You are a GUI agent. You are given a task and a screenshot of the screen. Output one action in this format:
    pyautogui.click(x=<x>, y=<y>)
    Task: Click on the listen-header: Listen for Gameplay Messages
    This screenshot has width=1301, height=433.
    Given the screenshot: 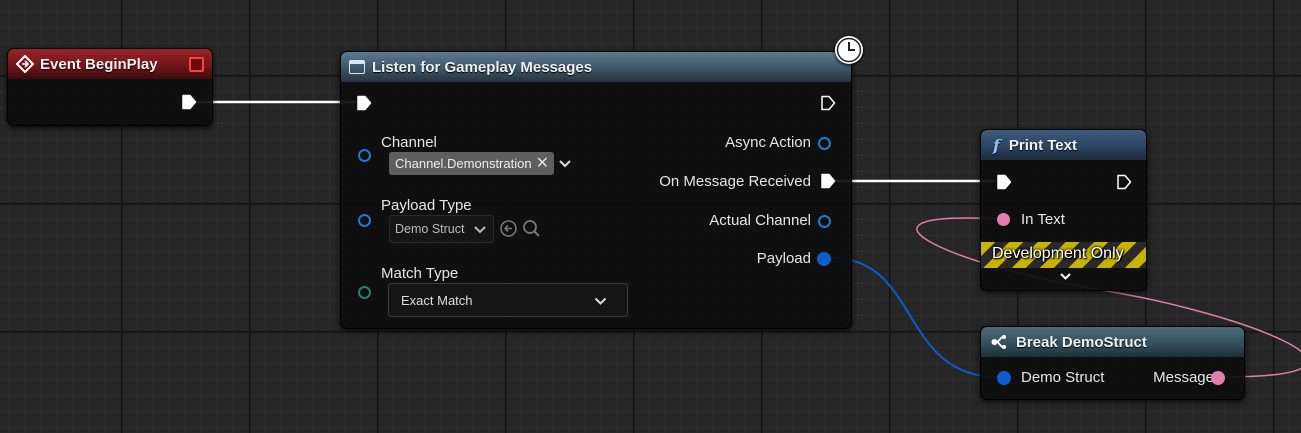 What is the action you would take?
    pyautogui.click(x=596, y=67)
    